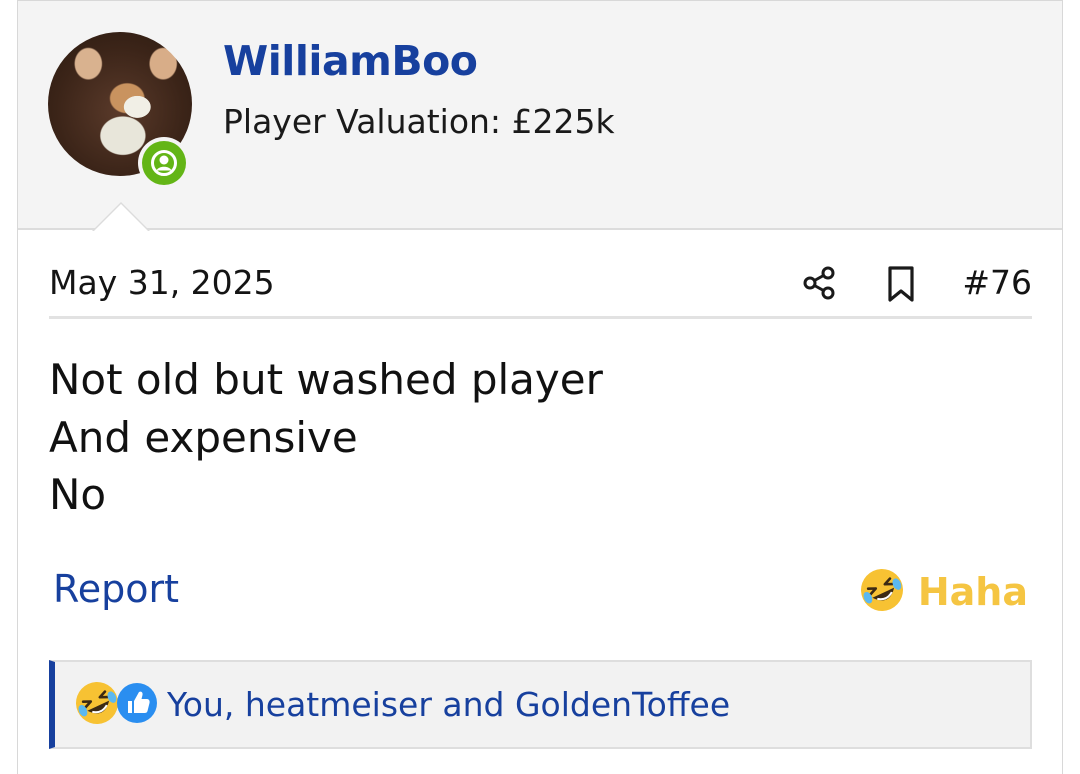  What do you see at coordinates (137, 705) in the screenshot?
I see `like-thumb-icon` at bounding box center [137, 705].